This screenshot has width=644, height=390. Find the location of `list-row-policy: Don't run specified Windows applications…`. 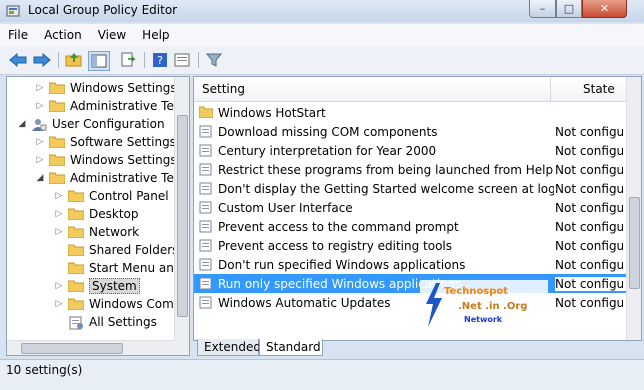

list-row-policy: Don't run specified Windows applications… is located at coordinates (410, 264).